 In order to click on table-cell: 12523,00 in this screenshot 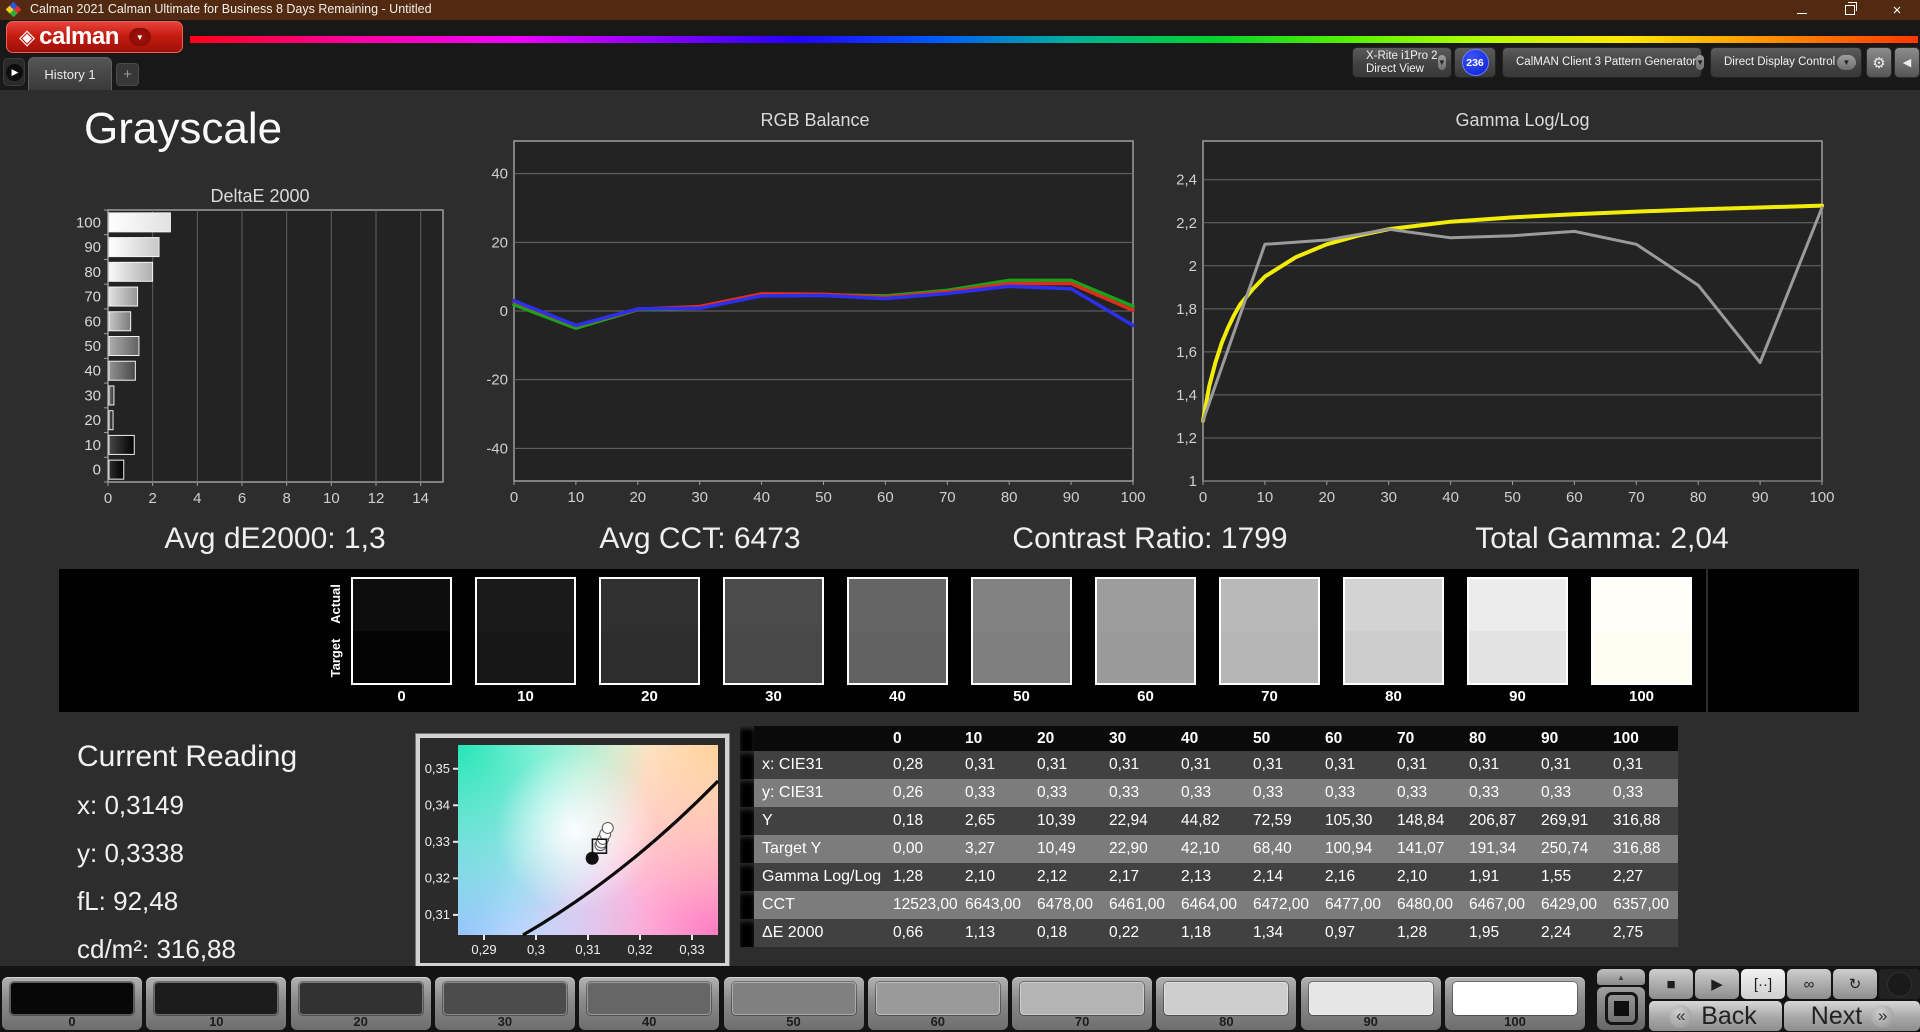, I will do `click(925, 904)`.